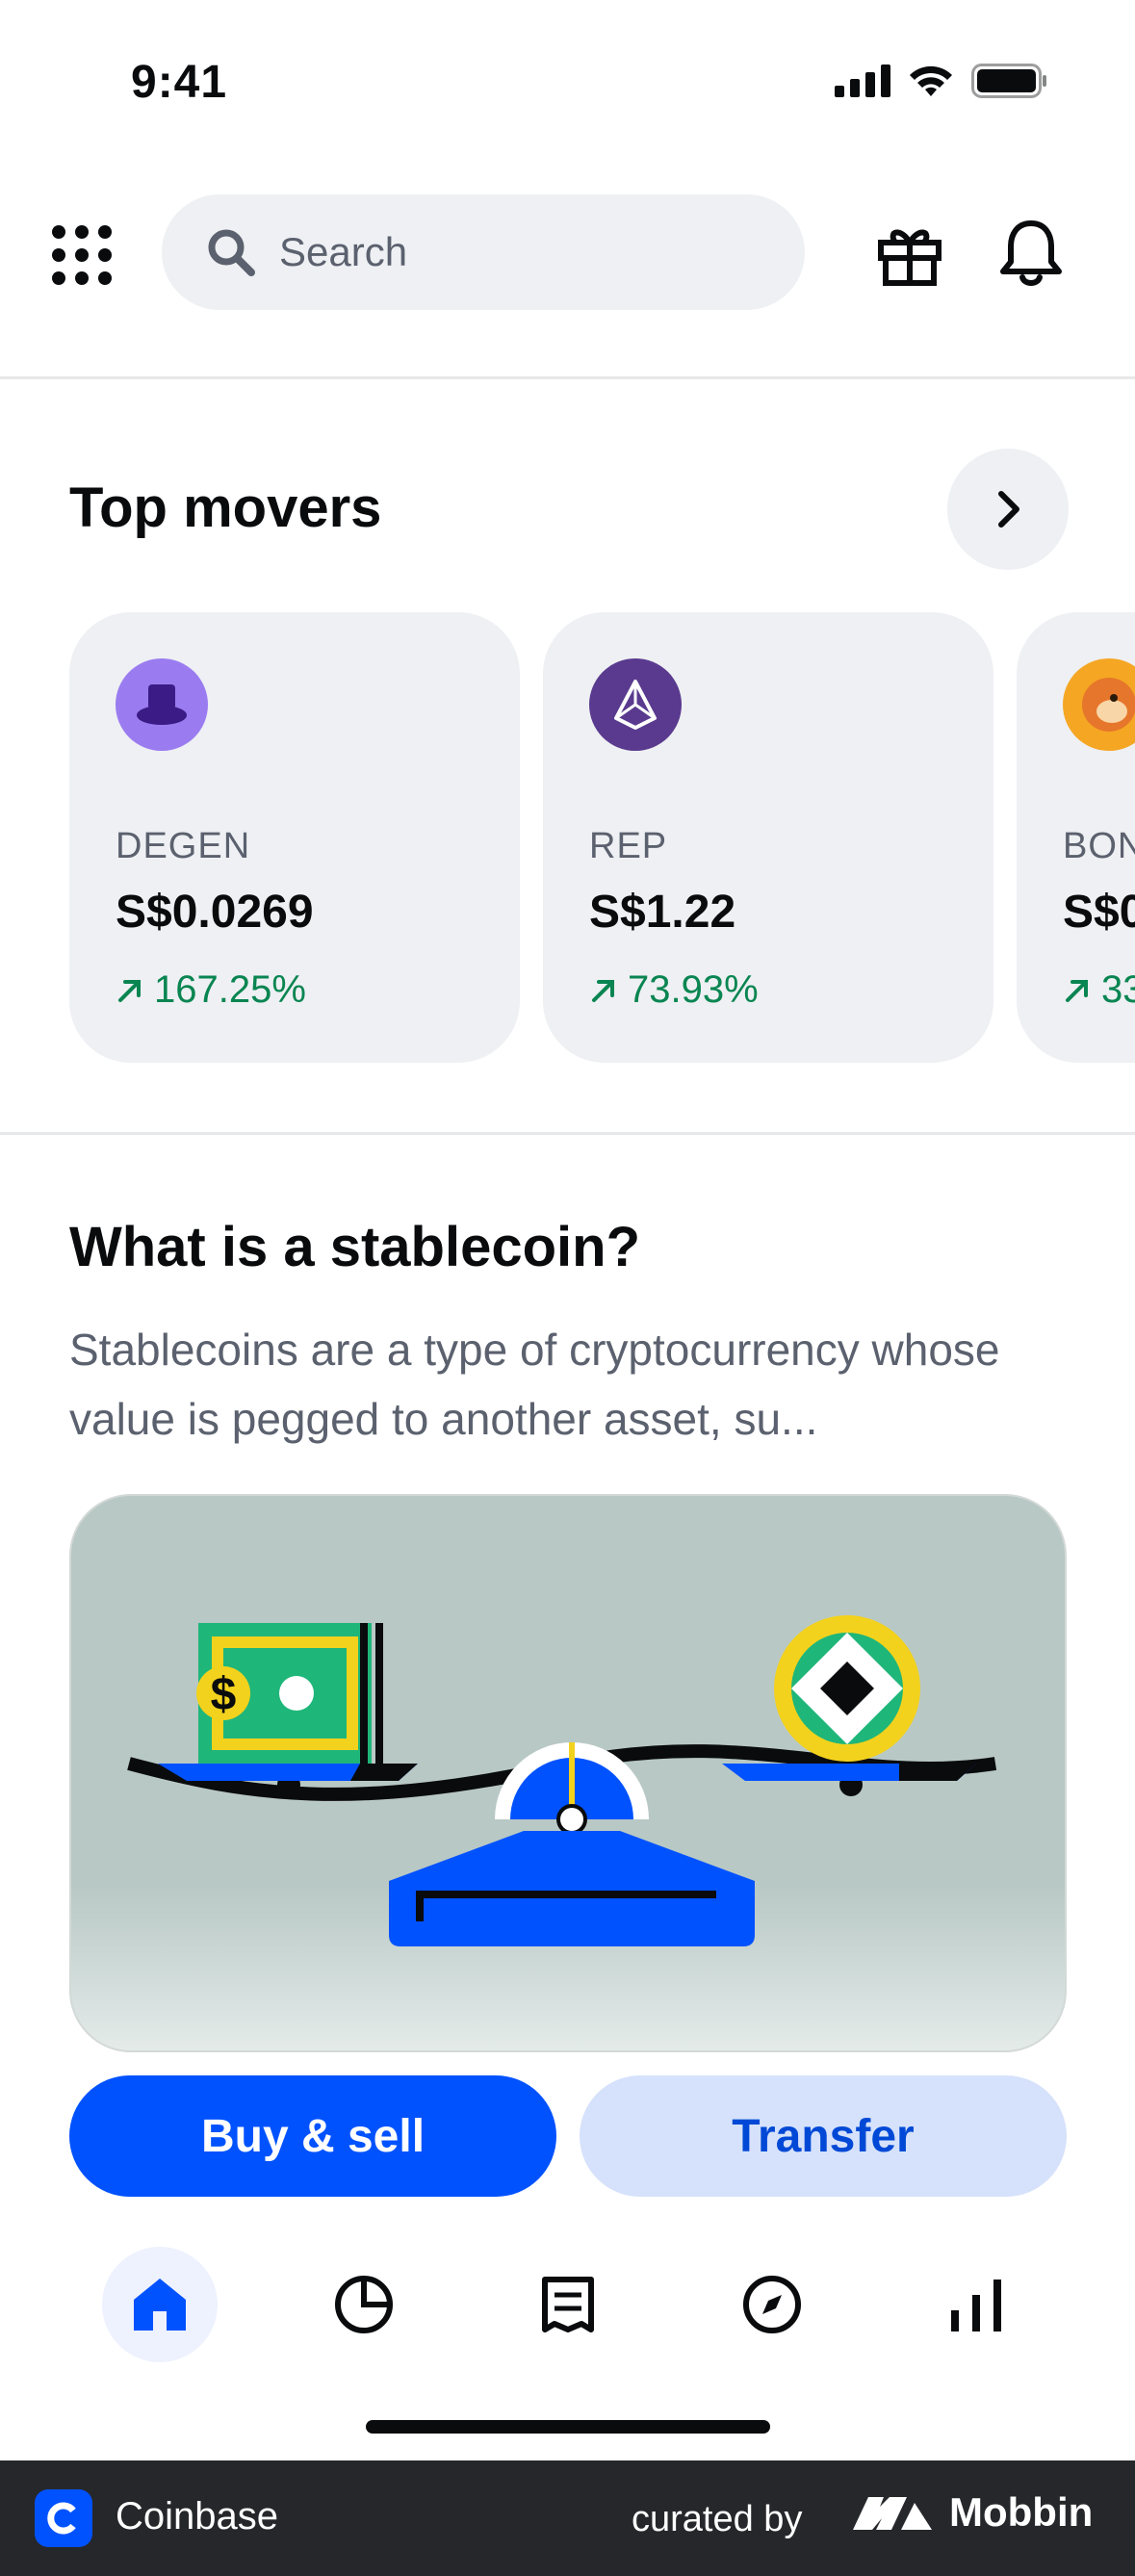 Image resolution: width=1135 pixels, height=2576 pixels. I want to click on footer-curated-by: curated by, so click(717, 2519).